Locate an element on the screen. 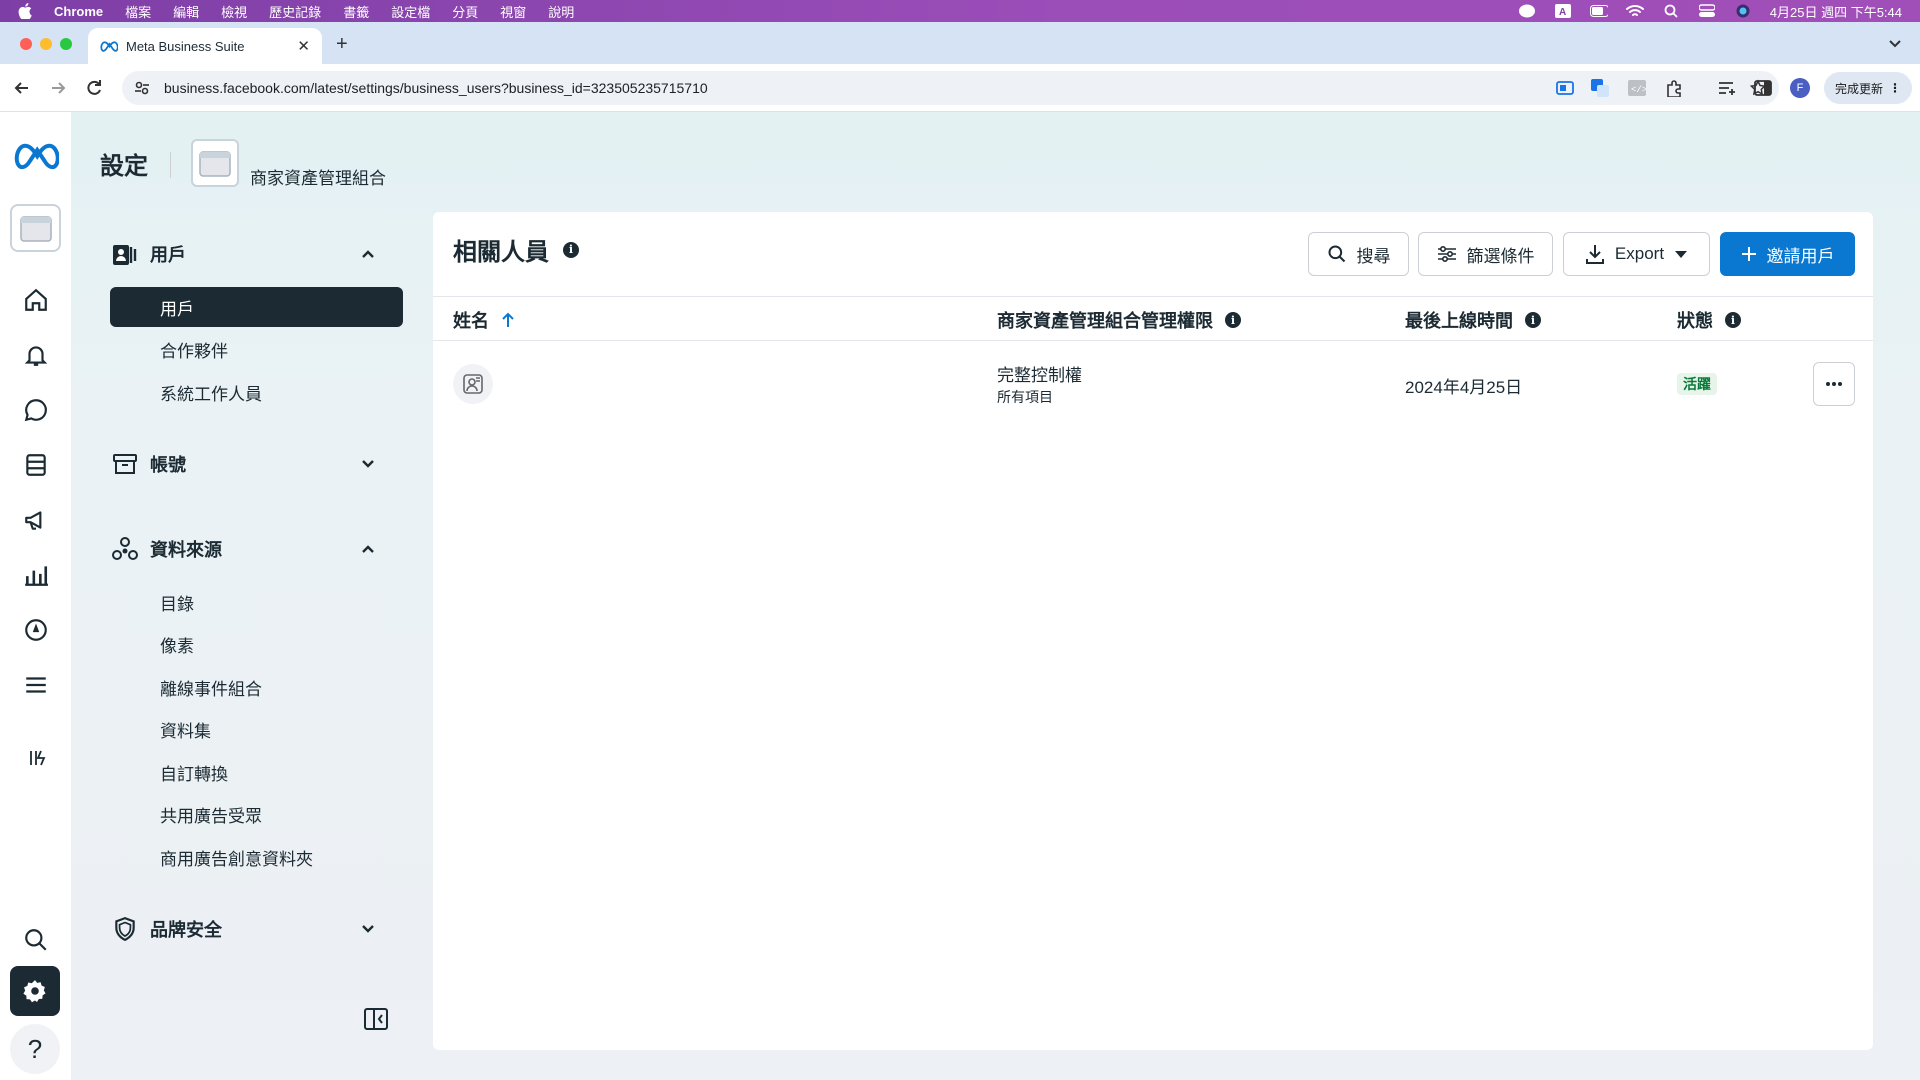  export-button-label: Export is located at coordinates (1639, 253).